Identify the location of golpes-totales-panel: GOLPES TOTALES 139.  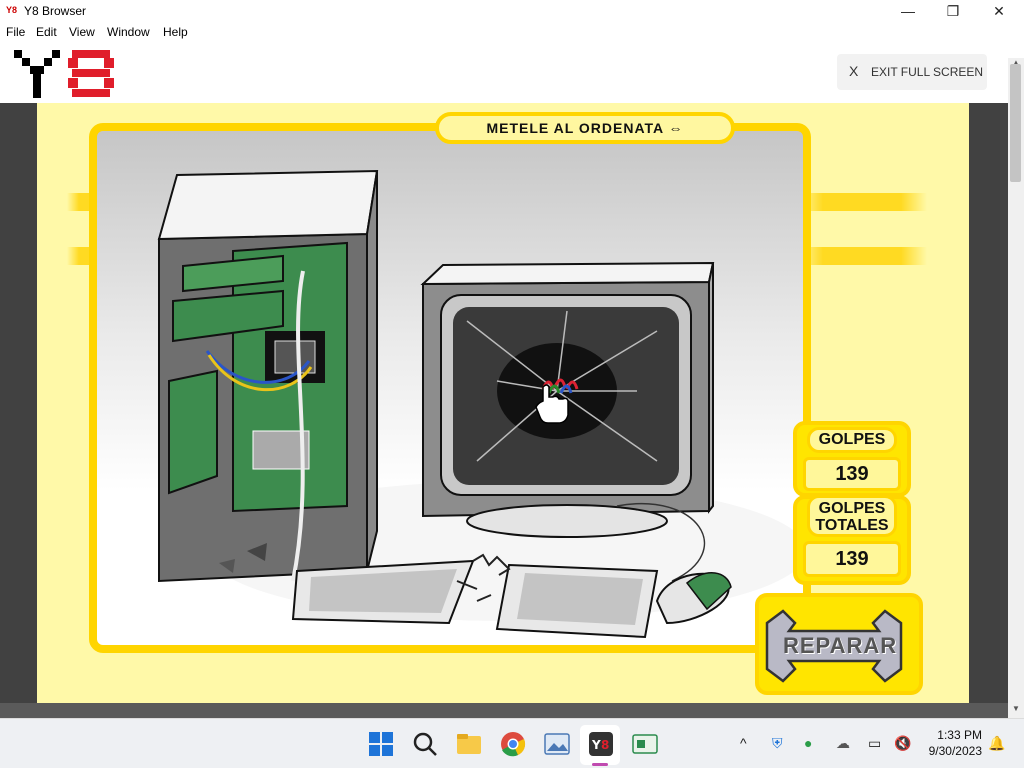
(852, 540).